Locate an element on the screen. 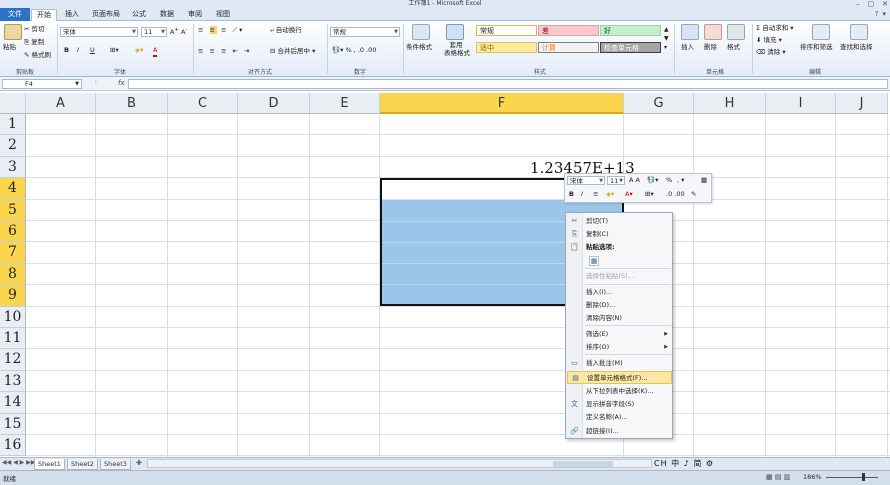 This screenshot has width=890, height=485. style-check-cell: 检查单元格 is located at coordinates (630, 47).